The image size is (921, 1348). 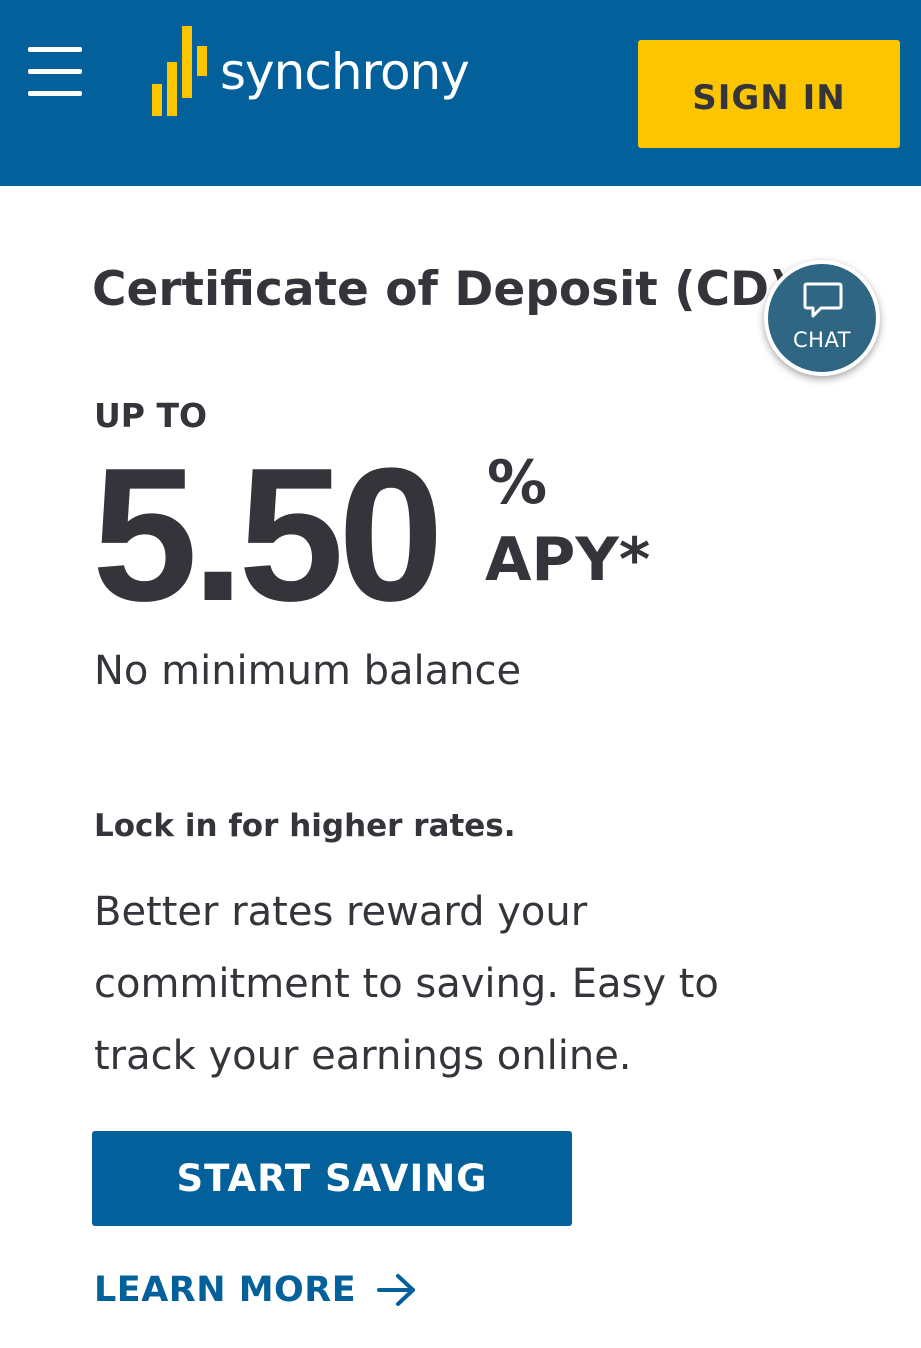 What do you see at coordinates (769, 94) in the screenshot?
I see `sign-in-button: SIGN IN` at bounding box center [769, 94].